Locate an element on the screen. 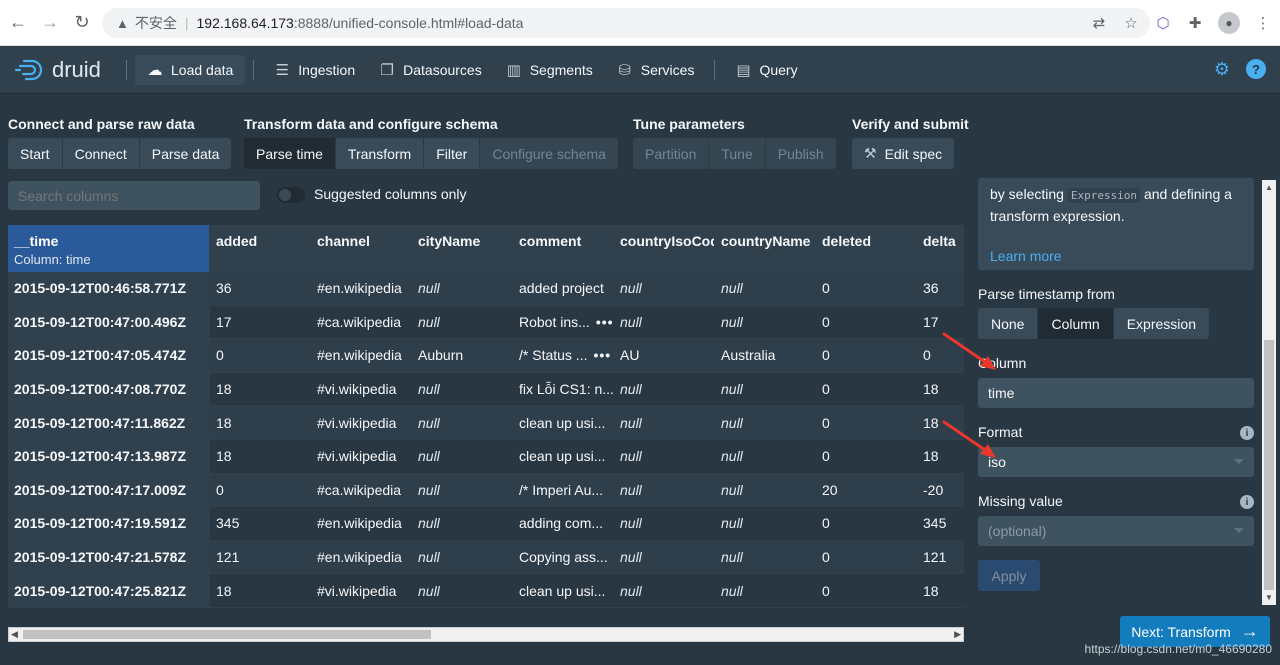 This screenshot has height=665, width=1280. panel-vertical-scrollbar: ▲ ▼ is located at coordinates (1269, 392).